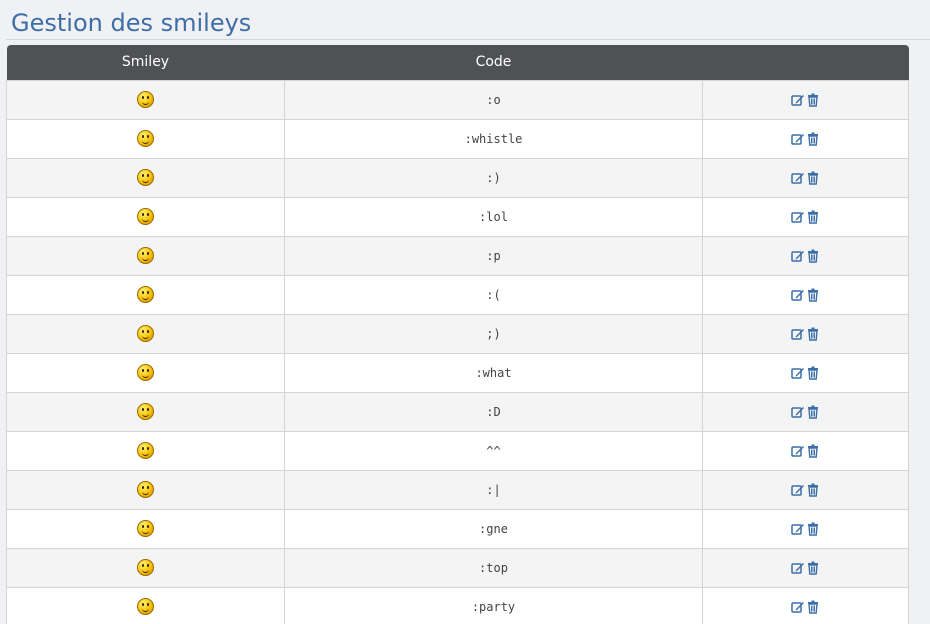 The image size is (930, 624). I want to click on what-smiley-icon, so click(145, 372).